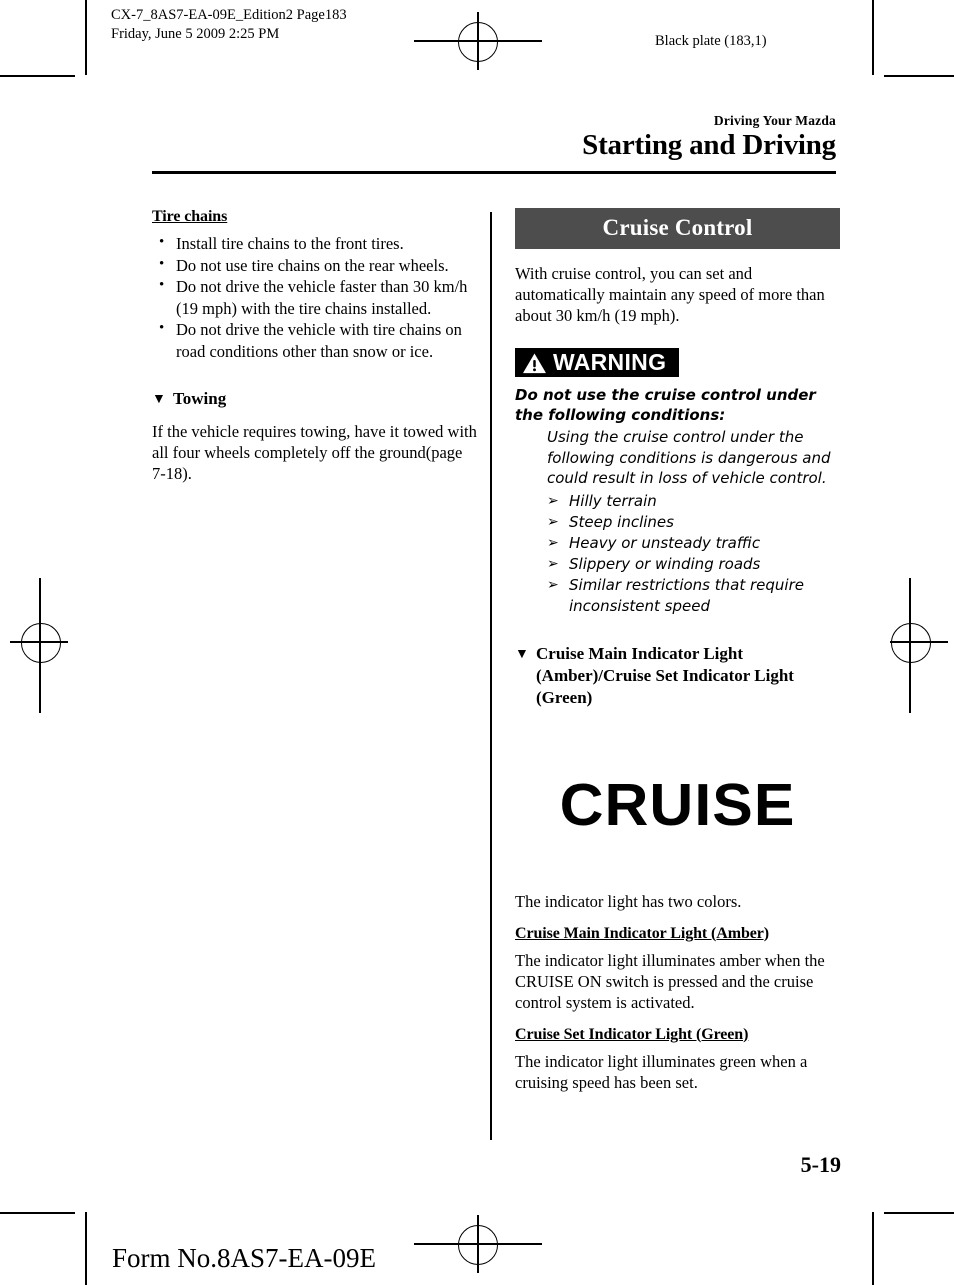 This screenshot has height=1285, width=954. I want to click on crop-mark-bottom-left-horizontal, so click(37, 1213).